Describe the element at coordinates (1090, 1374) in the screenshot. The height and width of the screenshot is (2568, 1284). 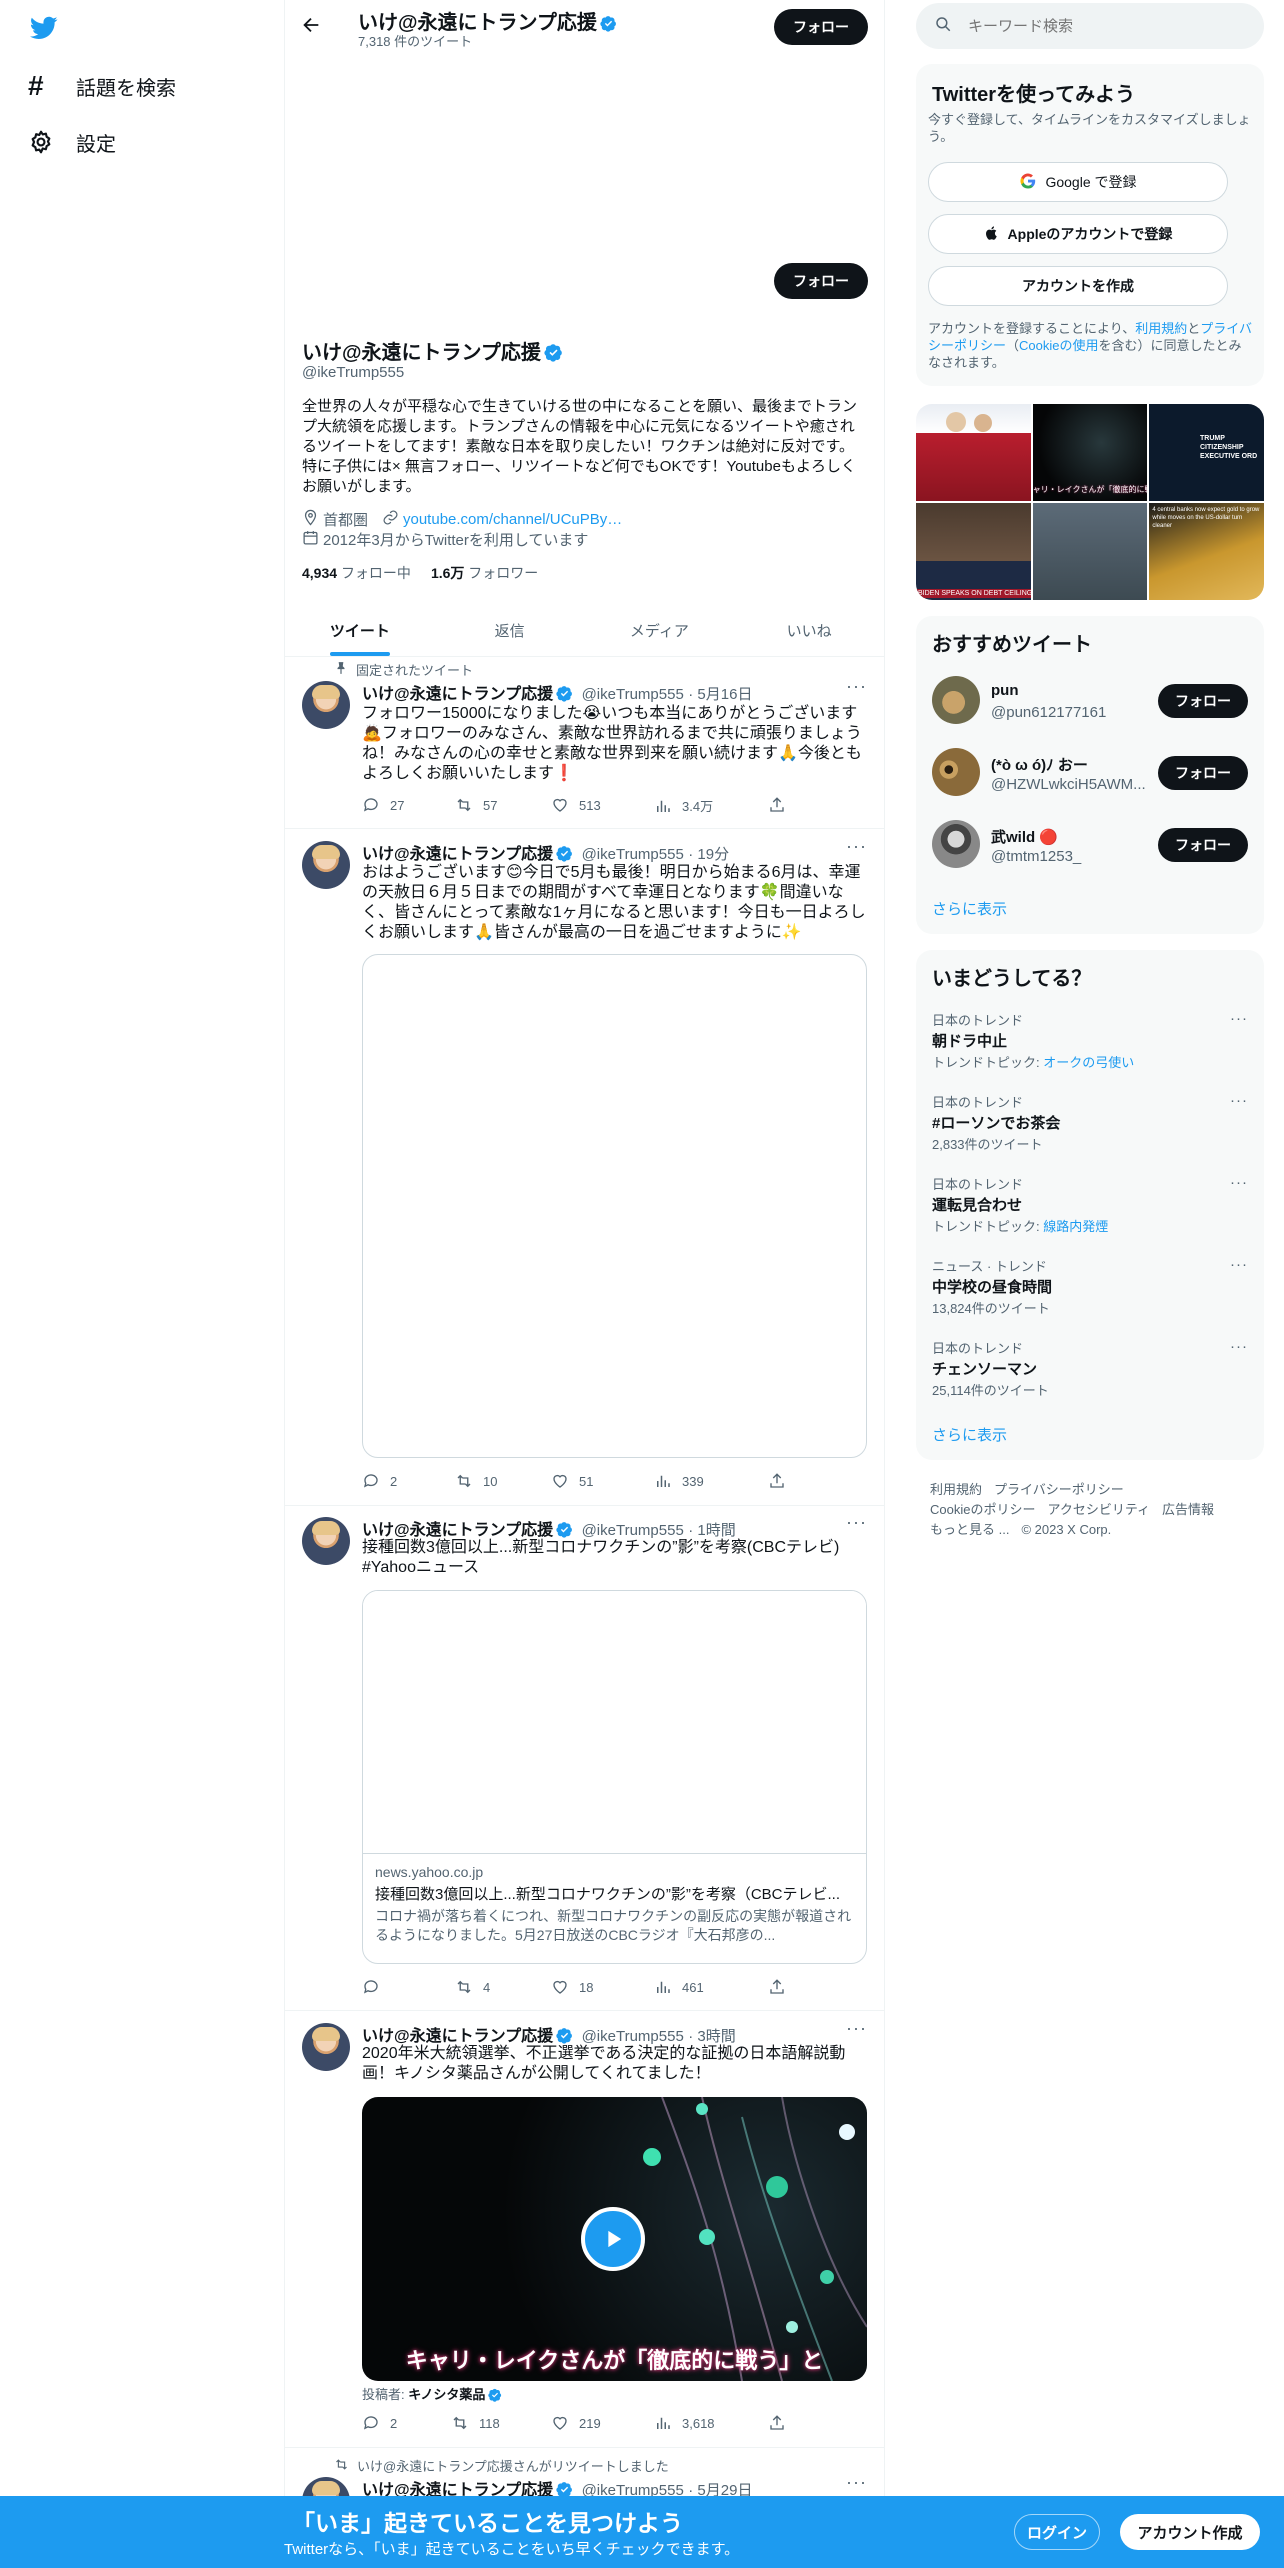
I see `trend-item: 日本のトレンド チェンソーマン 25,114件のツイート ···` at that location.